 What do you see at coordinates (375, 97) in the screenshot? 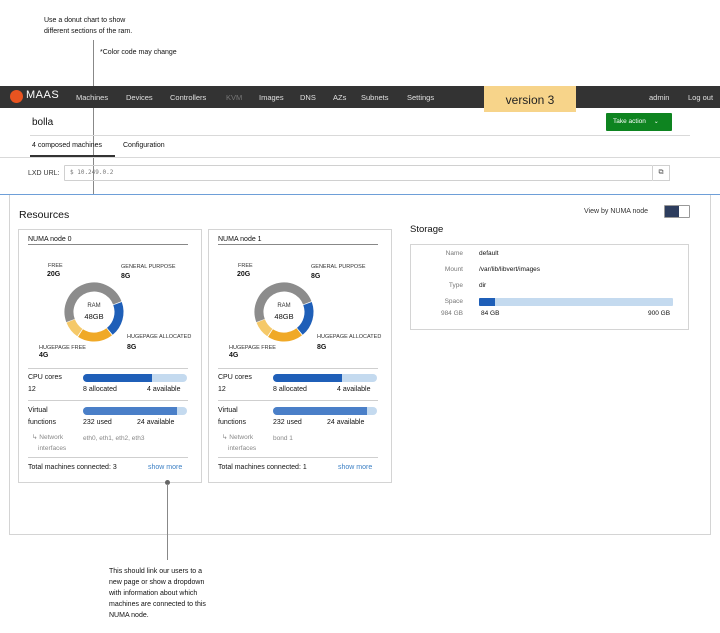
I see `nav-subnets: Subnets` at bounding box center [375, 97].